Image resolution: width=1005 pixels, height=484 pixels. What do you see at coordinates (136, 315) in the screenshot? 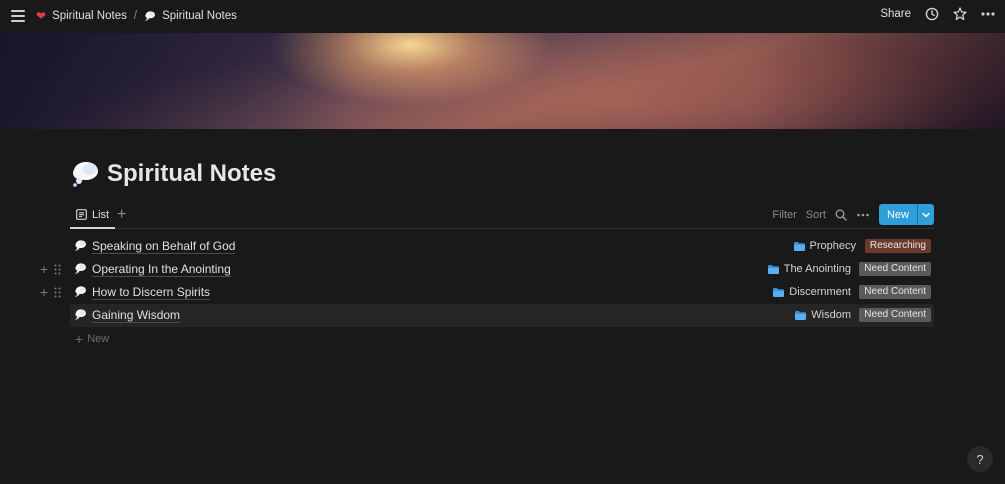
I see `item-title: Gaining Wisdom` at bounding box center [136, 315].